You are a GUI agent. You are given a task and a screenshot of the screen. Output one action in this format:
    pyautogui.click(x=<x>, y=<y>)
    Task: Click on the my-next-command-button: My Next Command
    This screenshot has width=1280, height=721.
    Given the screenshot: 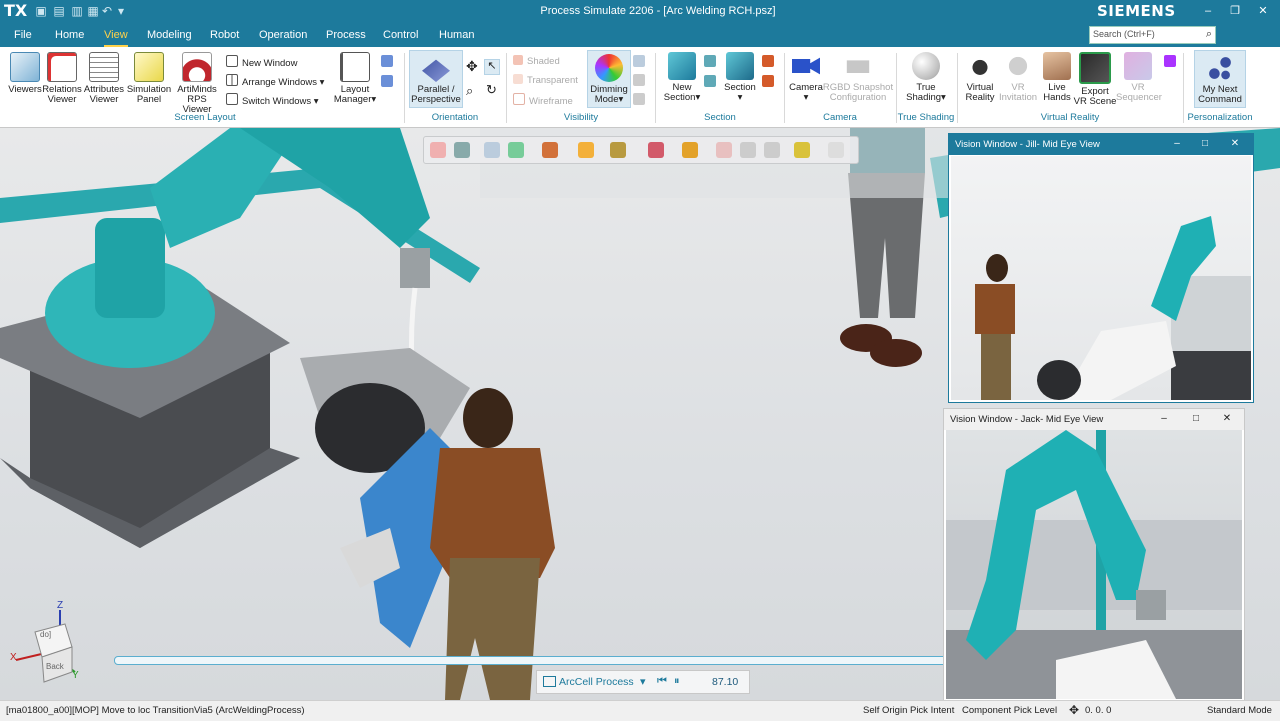 What is the action you would take?
    pyautogui.click(x=1220, y=79)
    